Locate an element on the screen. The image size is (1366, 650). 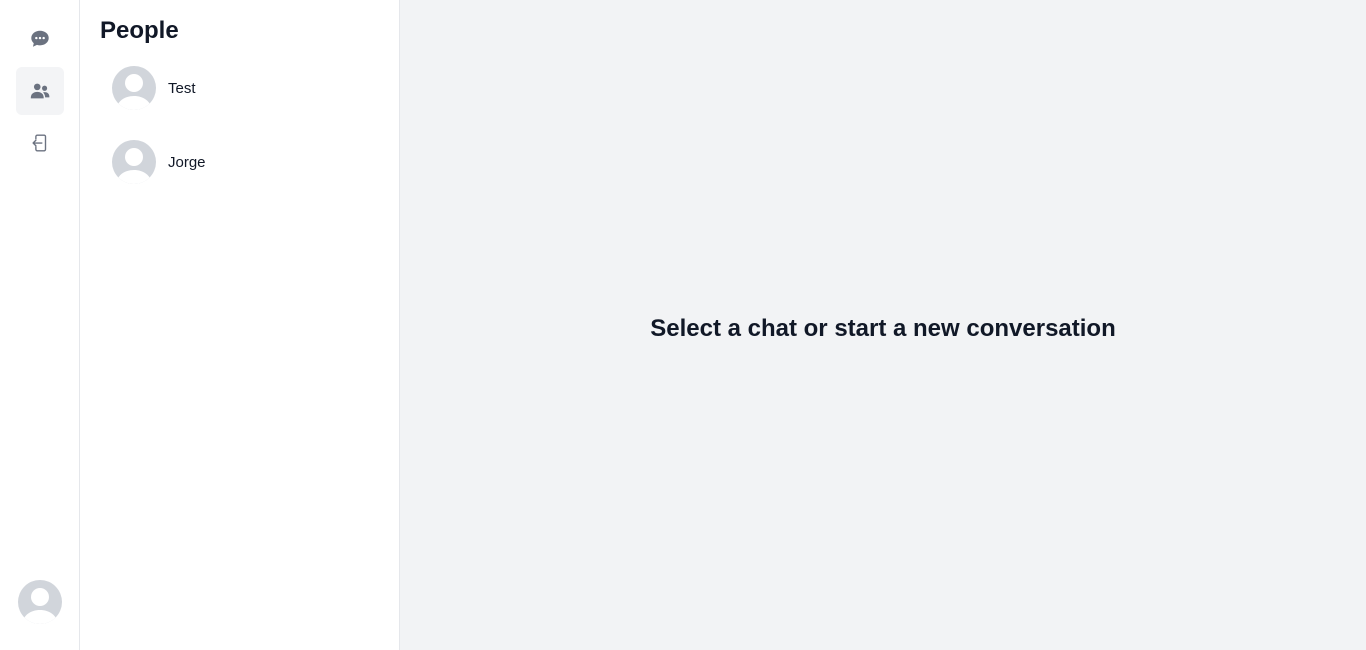
rail-logout-button is located at coordinates (40, 143).